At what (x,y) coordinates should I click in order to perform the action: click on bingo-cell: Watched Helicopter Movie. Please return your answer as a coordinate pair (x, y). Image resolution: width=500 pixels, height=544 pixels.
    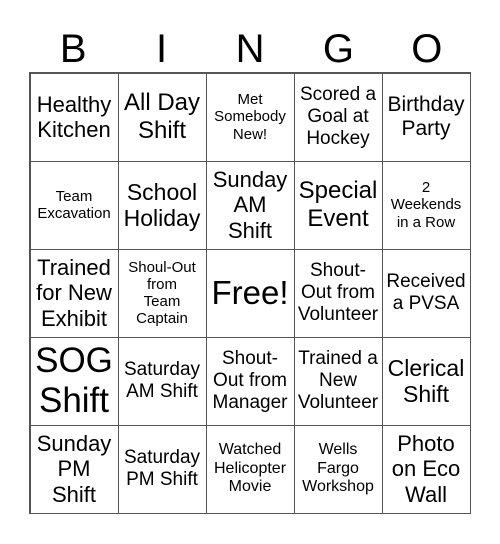
    Looking at the image, I should click on (250, 469).